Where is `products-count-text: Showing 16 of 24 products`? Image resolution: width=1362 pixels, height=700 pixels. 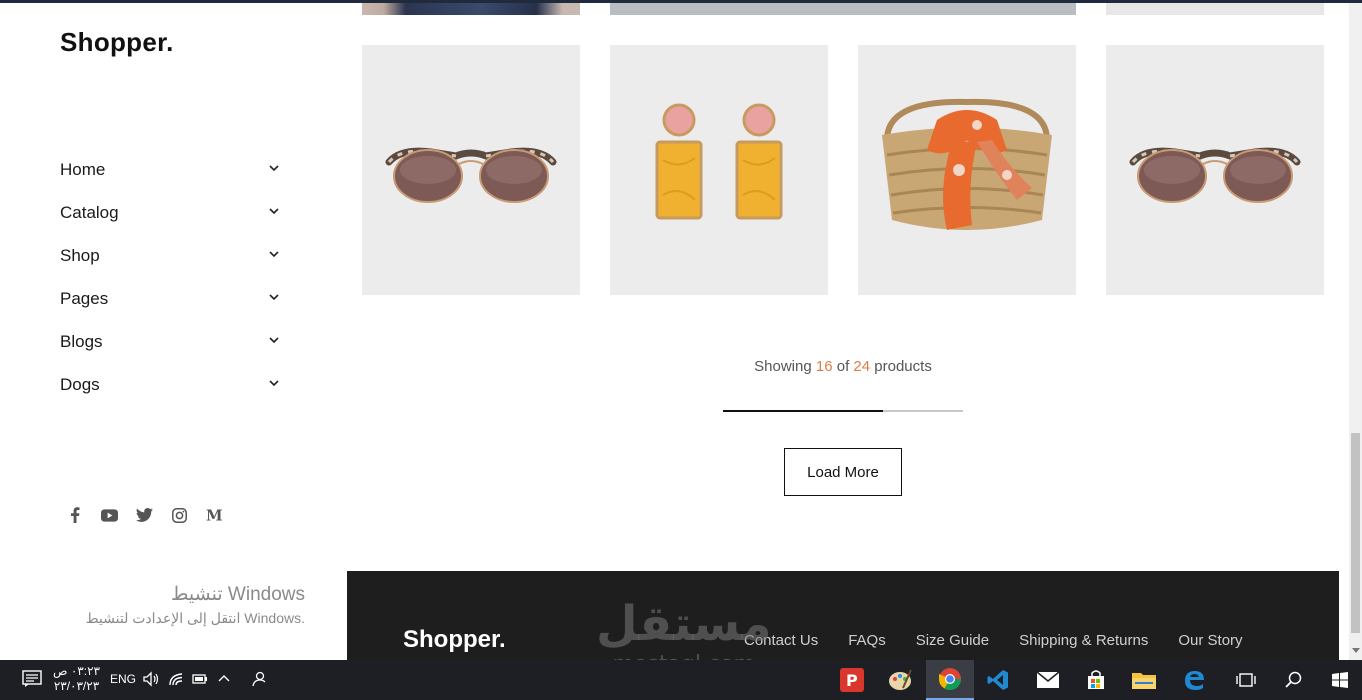 products-count-text: Showing 16 of 24 products is located at coordinates (843, 366).